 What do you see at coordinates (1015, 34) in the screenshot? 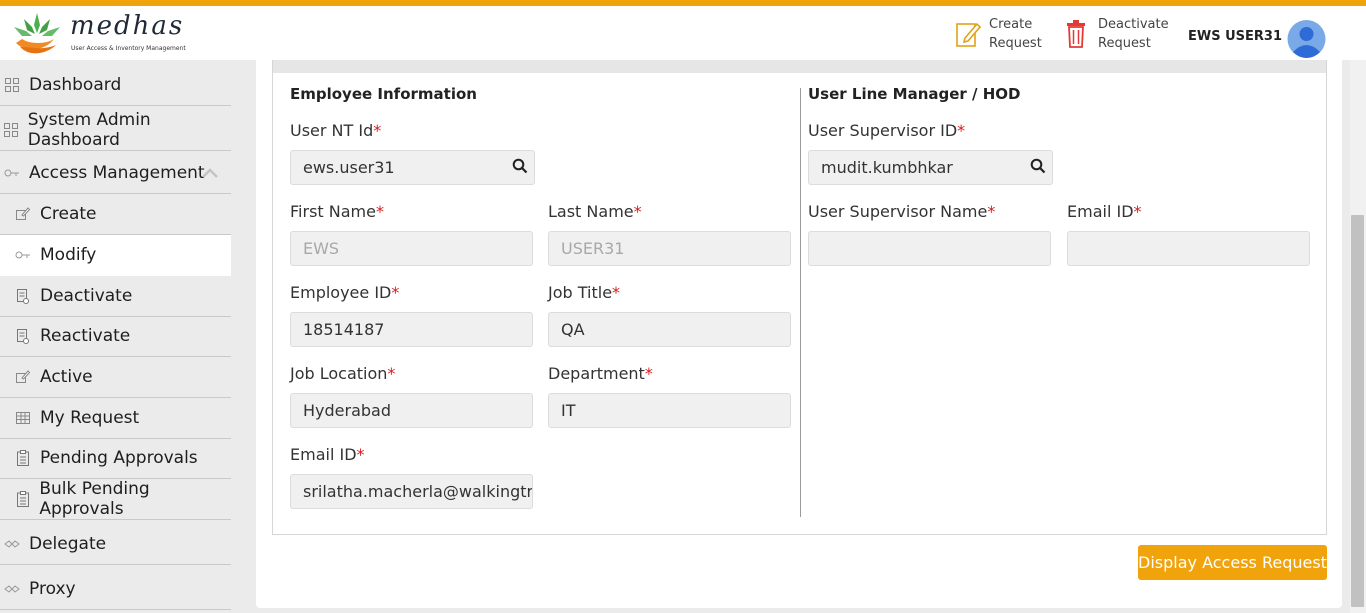
I see `create-request-label: Create Request` at bounding box center [1015, 34].